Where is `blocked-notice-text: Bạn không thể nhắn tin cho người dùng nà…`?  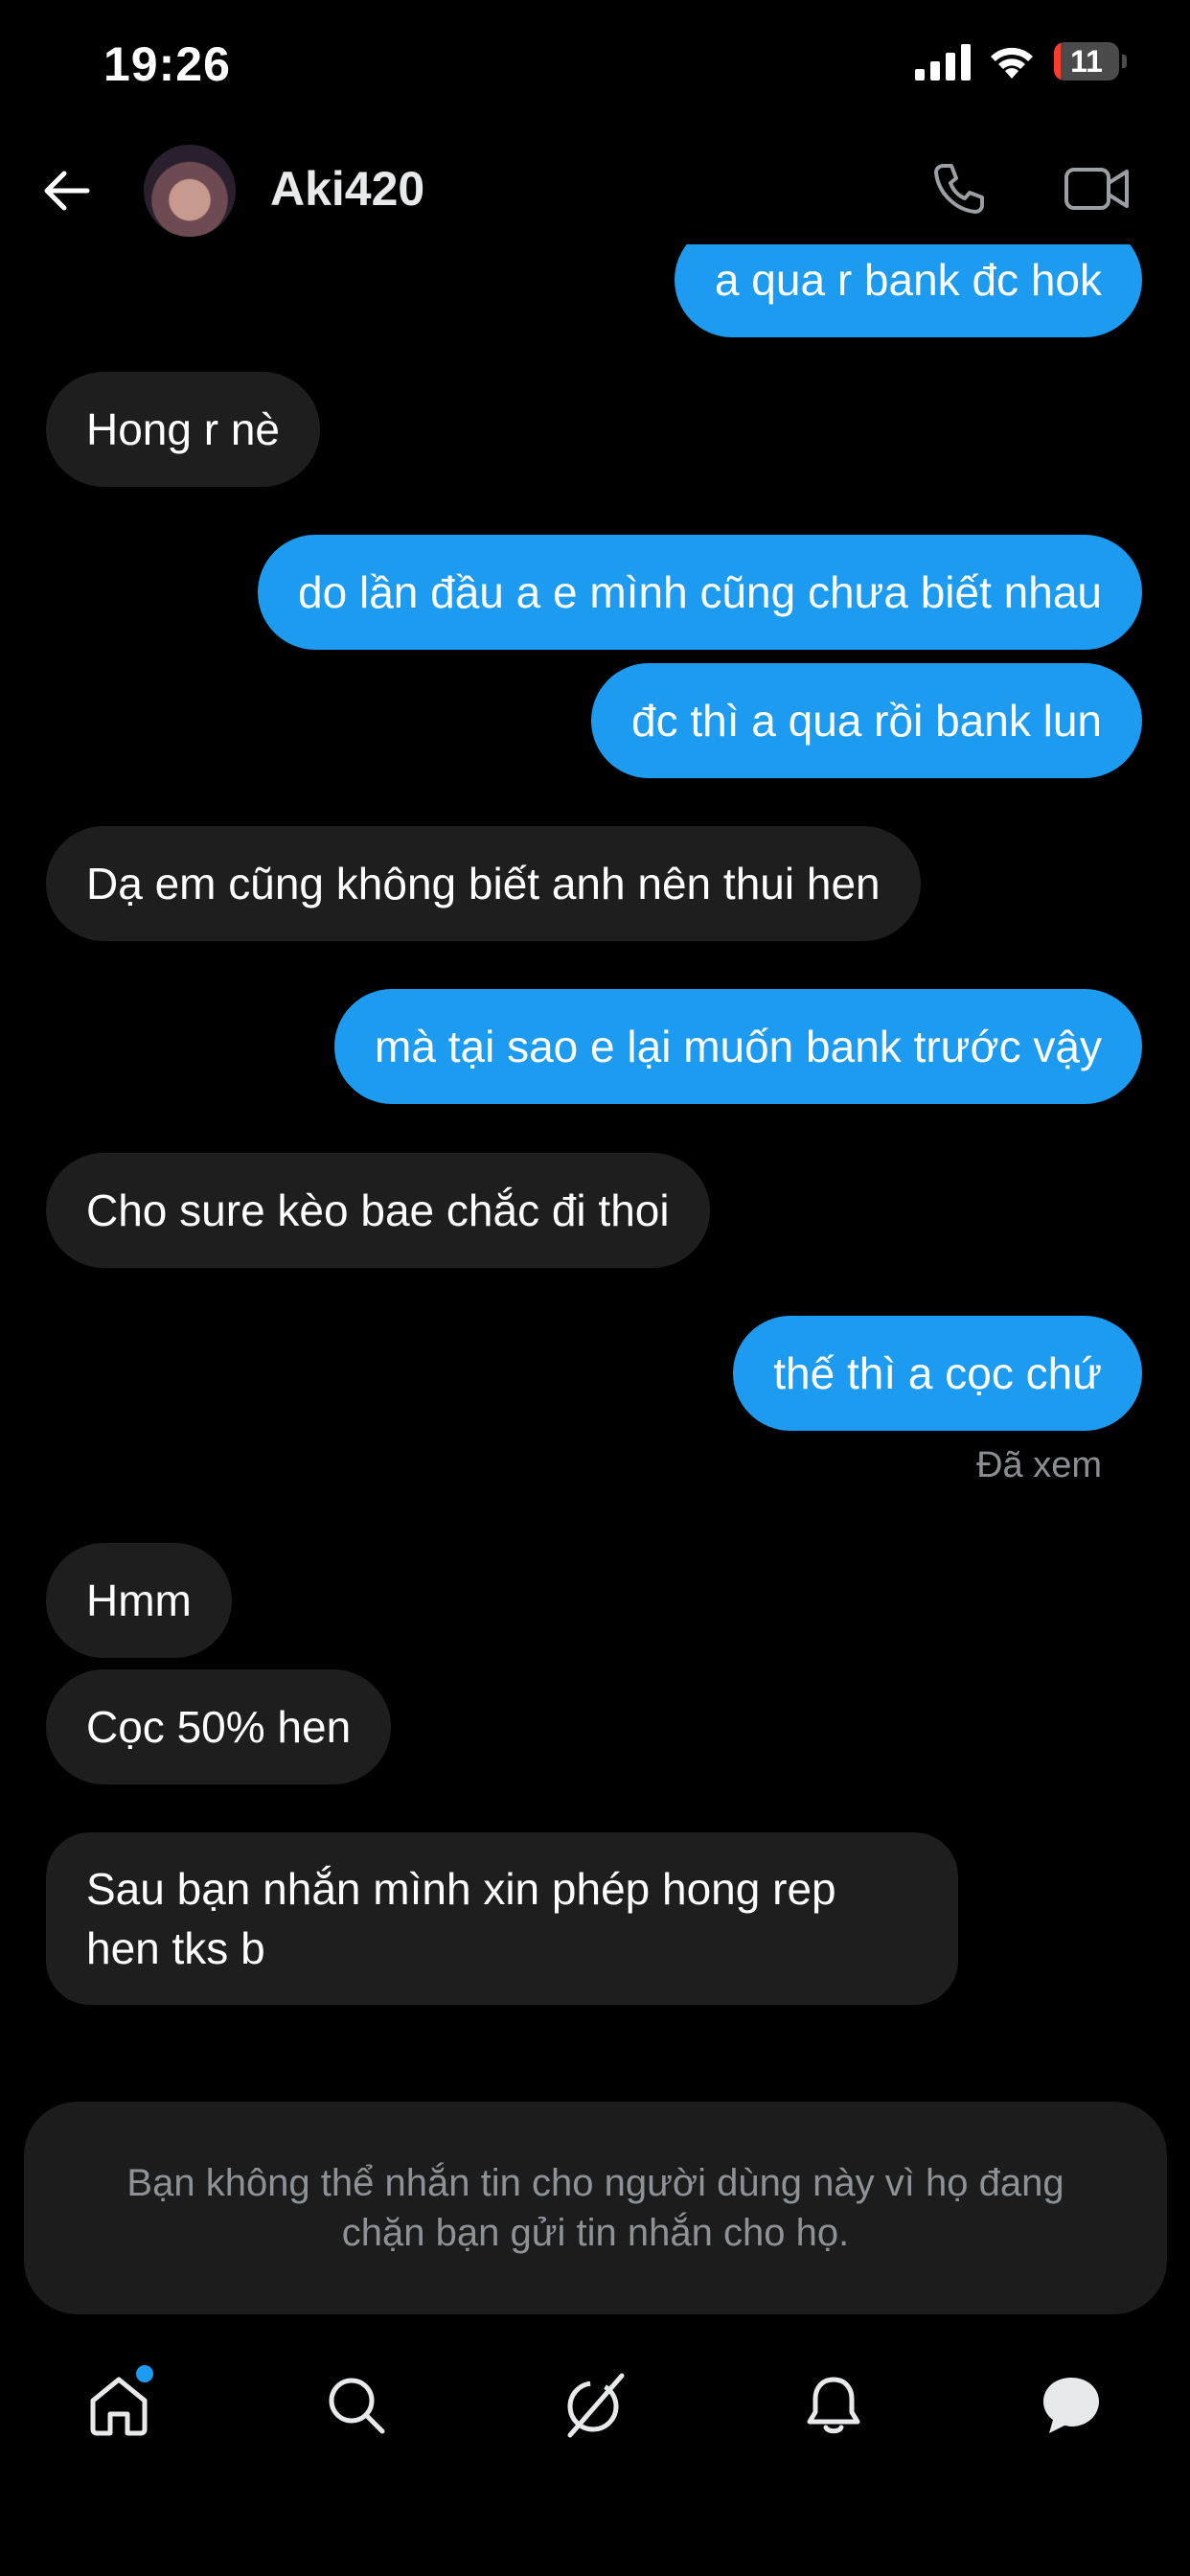
blocked-notice-text: Bạn không thể nhắn tin cho người dùng nà… is located at coordinates (595, 2208).